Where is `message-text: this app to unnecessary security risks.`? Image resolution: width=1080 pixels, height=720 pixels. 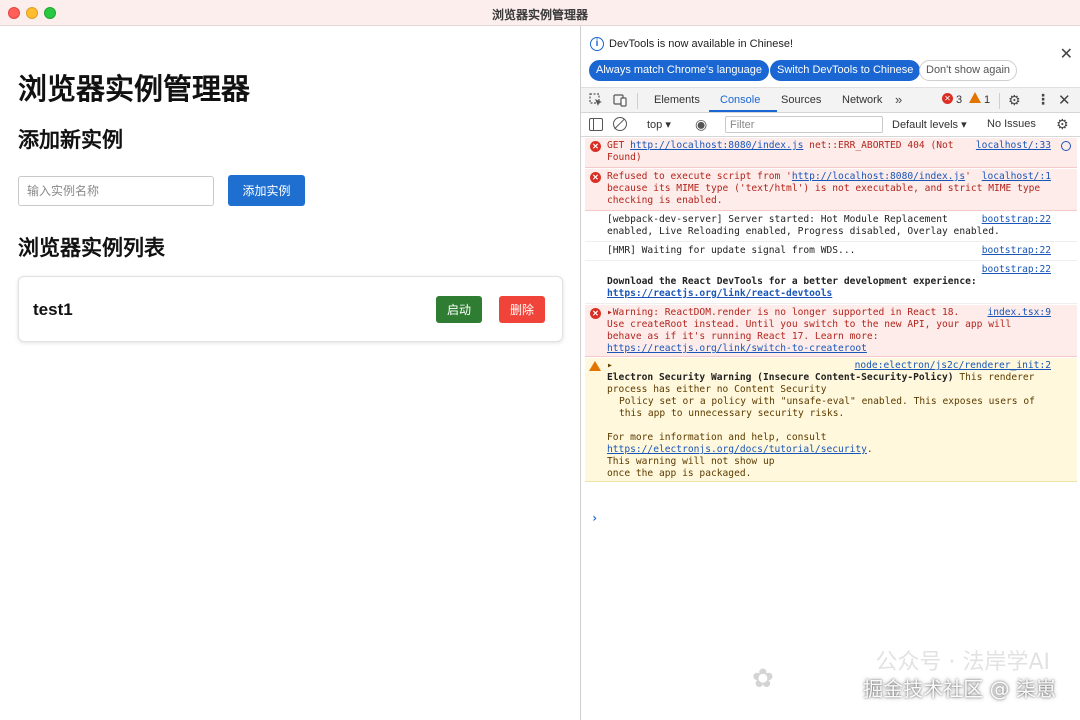
message-text: this app to unnecessary security risks. is located at coordinates (732, 413).